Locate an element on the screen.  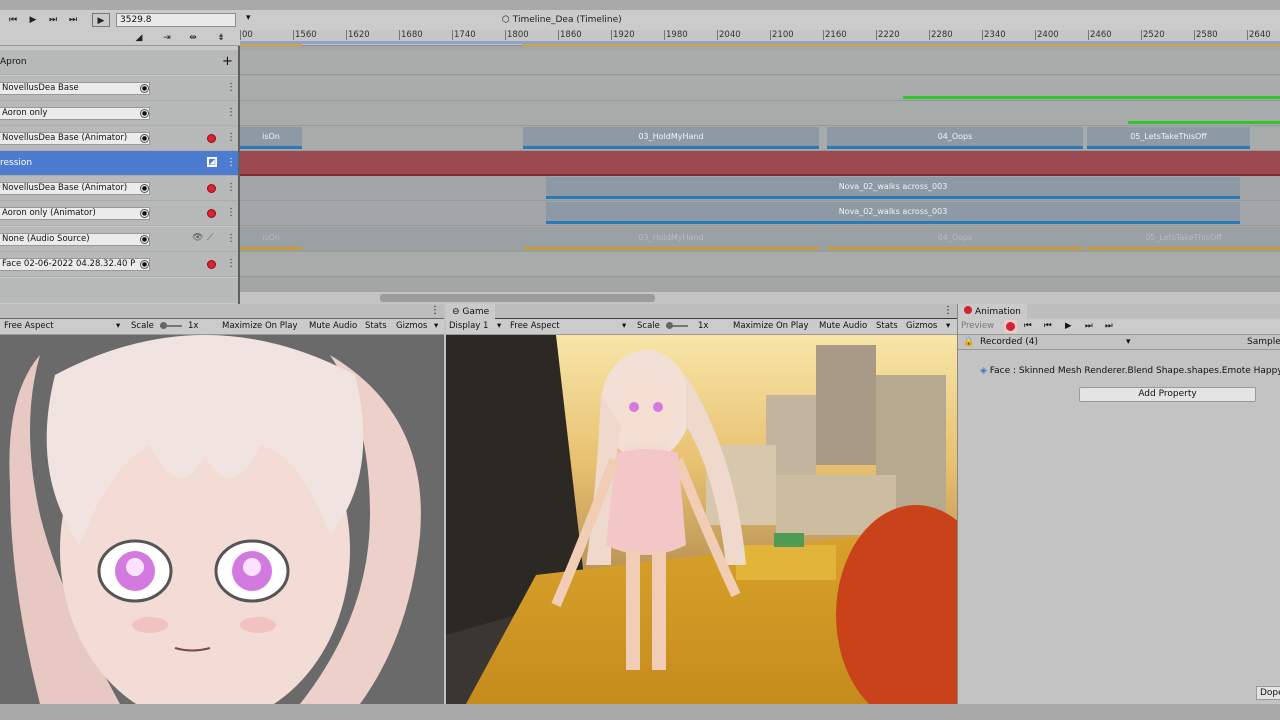
frame-field: 3529.8 is located at coordinates (176, 20).